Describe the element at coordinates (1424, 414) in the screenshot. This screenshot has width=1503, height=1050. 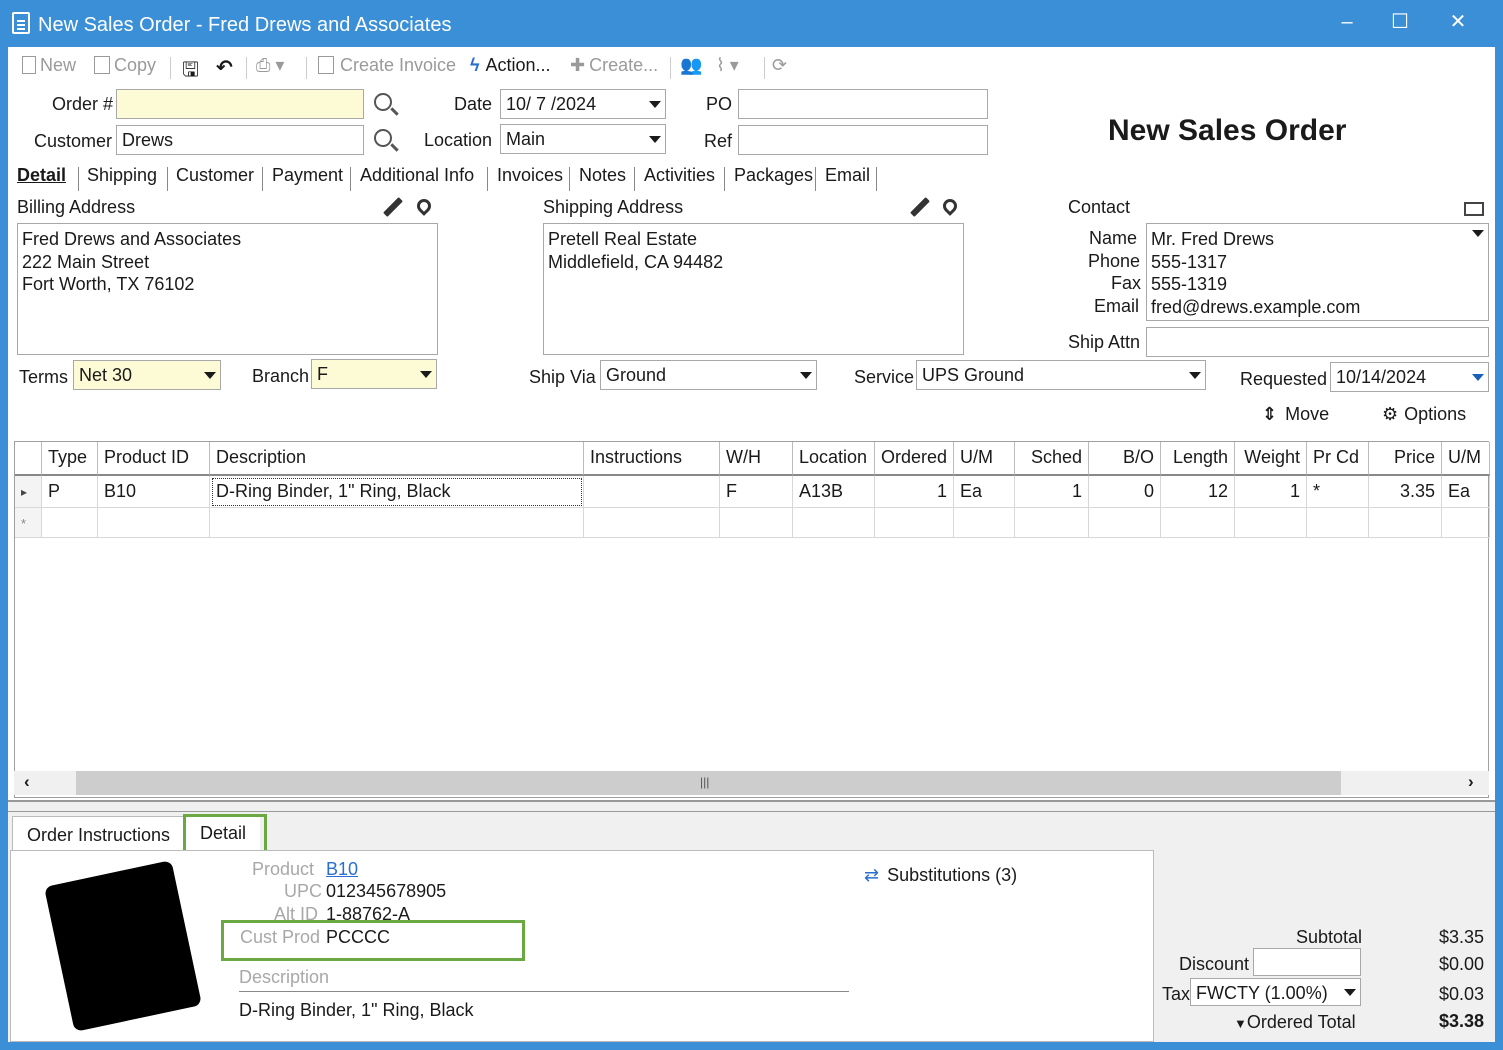
I see `options-button: ⚙ Options` at that location.